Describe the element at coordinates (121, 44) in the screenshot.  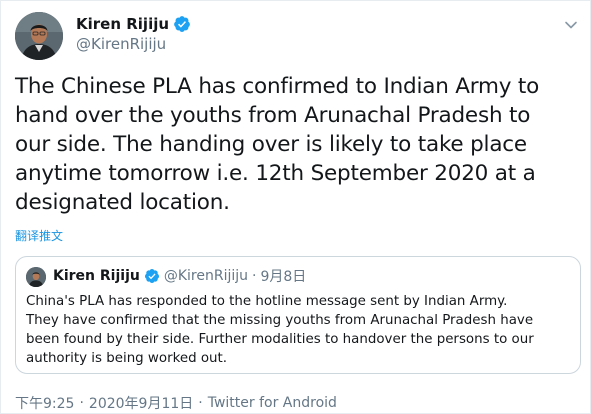
I see `author-handle: @KirenRijiju` at that location.